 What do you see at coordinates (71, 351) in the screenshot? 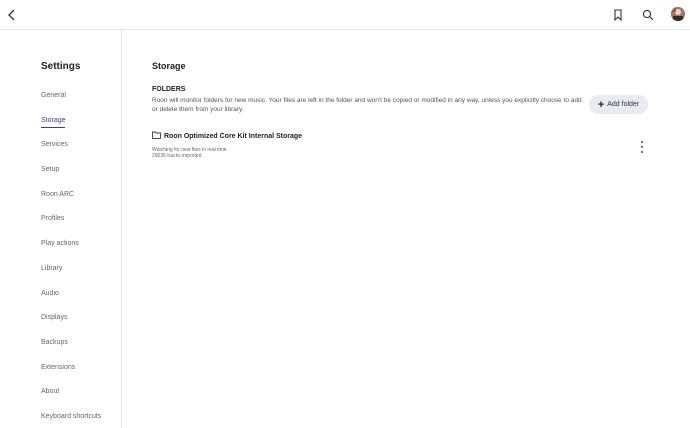
I see `sidebar-item-backups: Backups` at bounding box center [71, 351].